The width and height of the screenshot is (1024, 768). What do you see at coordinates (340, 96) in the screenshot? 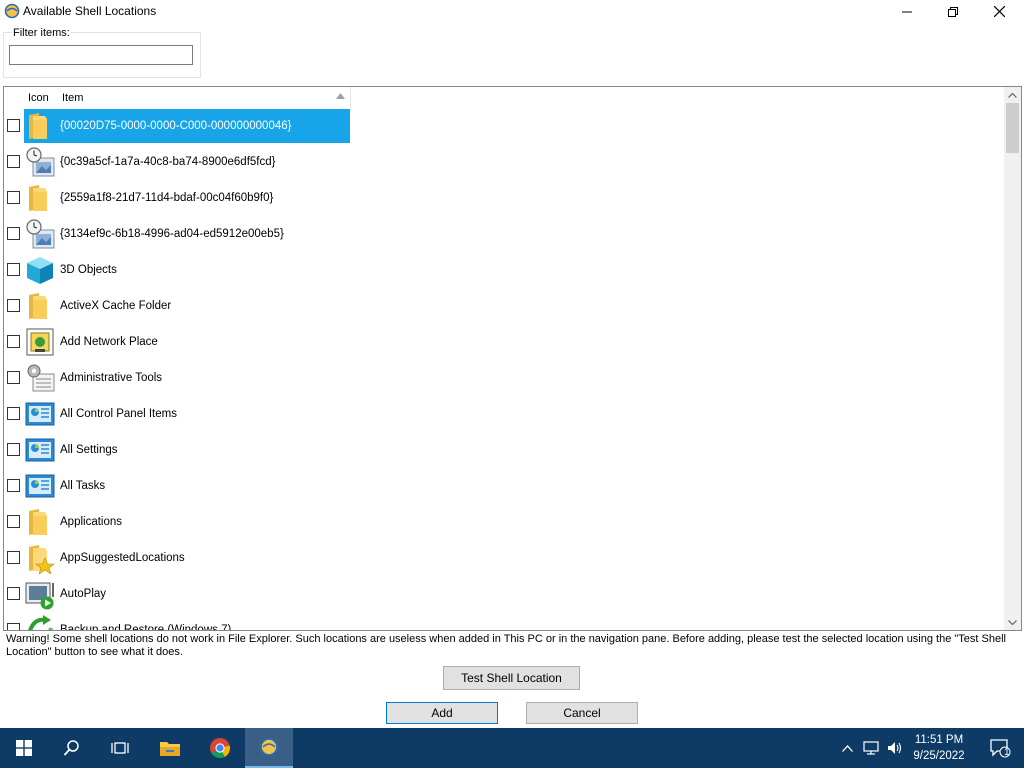
I see `sort-up-icon` at bounding box center [340, 96].